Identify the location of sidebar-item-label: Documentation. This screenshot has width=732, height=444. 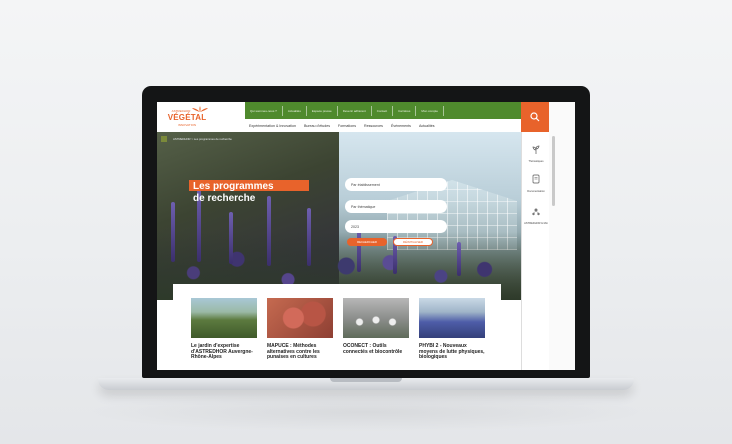
(536, 191).